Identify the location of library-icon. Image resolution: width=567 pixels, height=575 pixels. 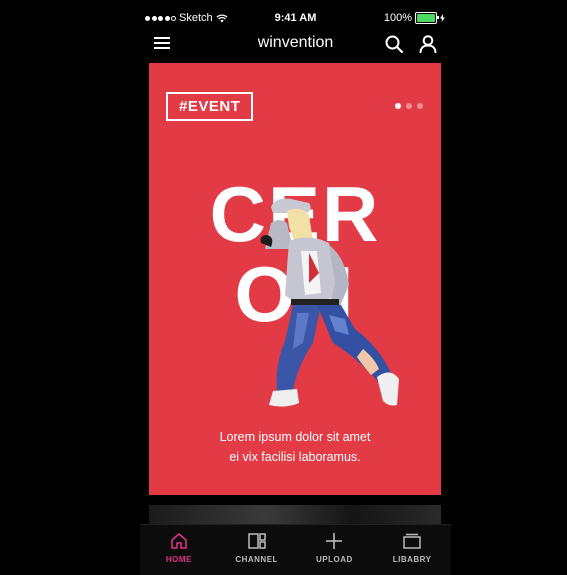
(412, 541).